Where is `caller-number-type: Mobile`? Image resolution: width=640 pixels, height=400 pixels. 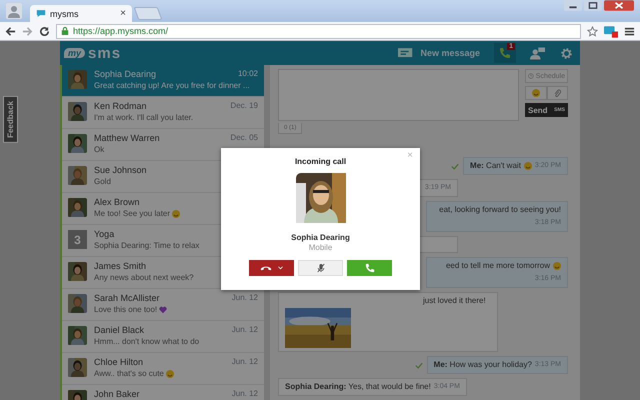
caller-number-type: Mobile is located at coordinates (320, 247).